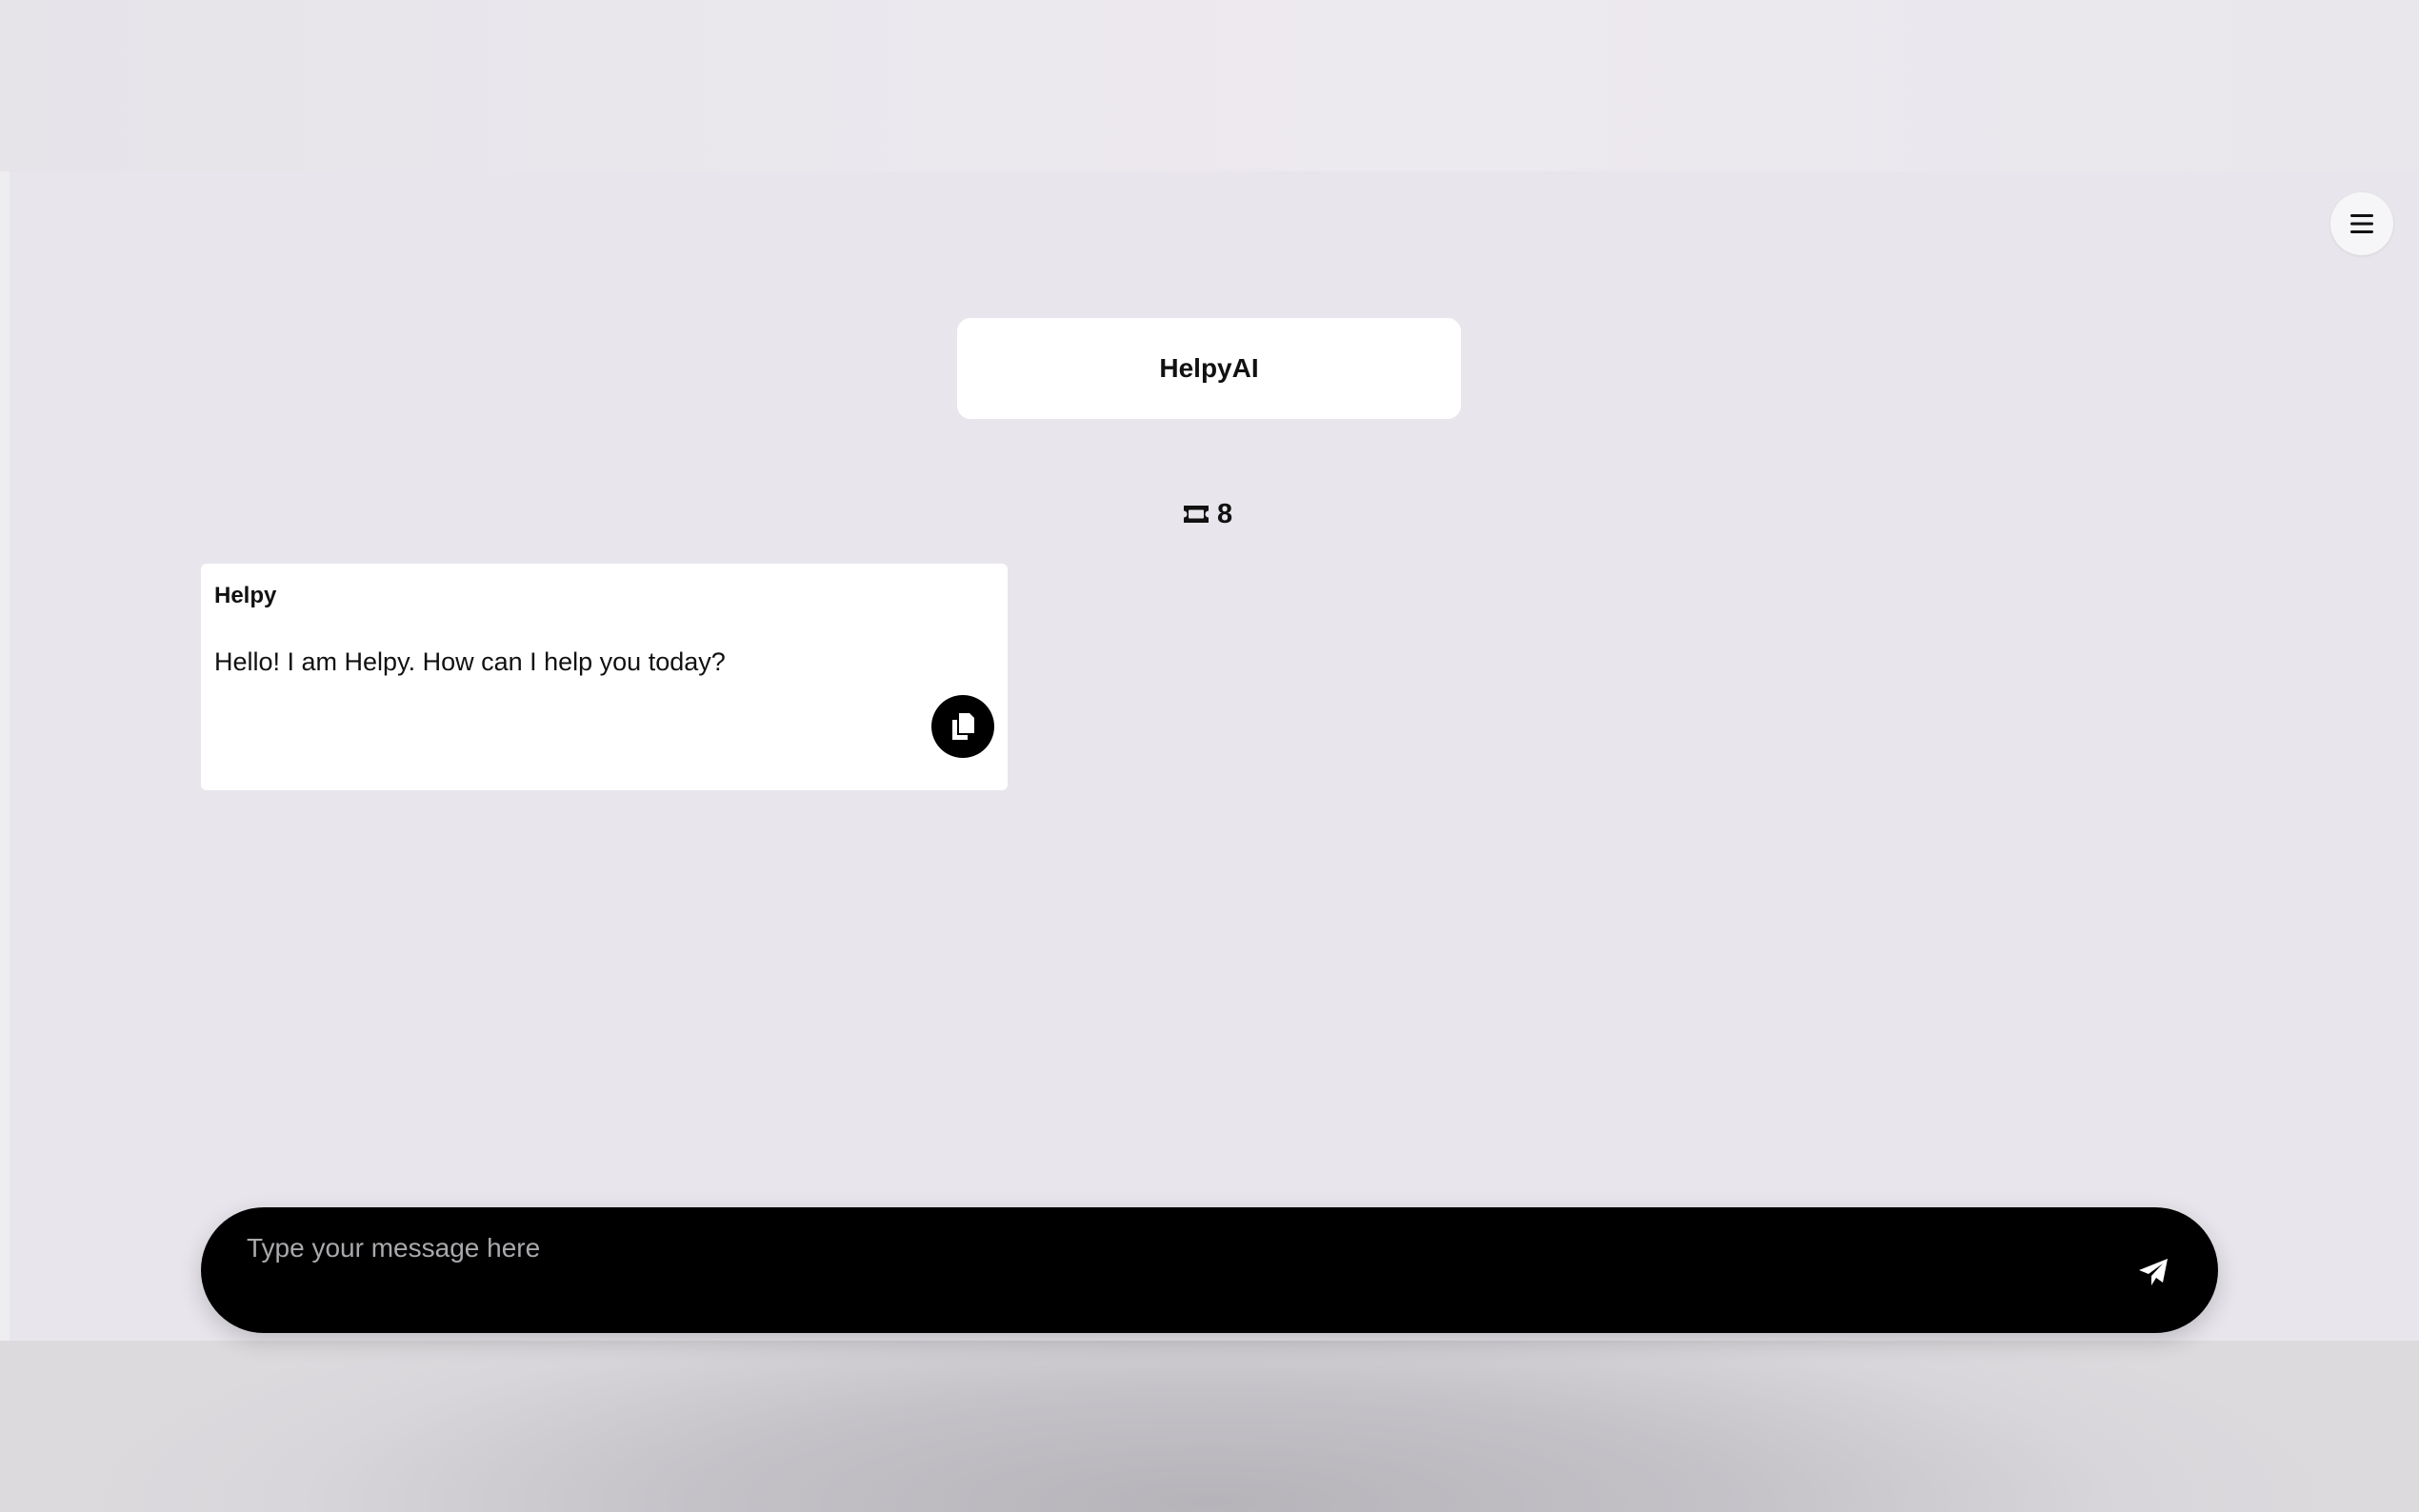 The image size is (2419, 1512). I want to click on title-card: HelpyAI, so click(1209, 368).